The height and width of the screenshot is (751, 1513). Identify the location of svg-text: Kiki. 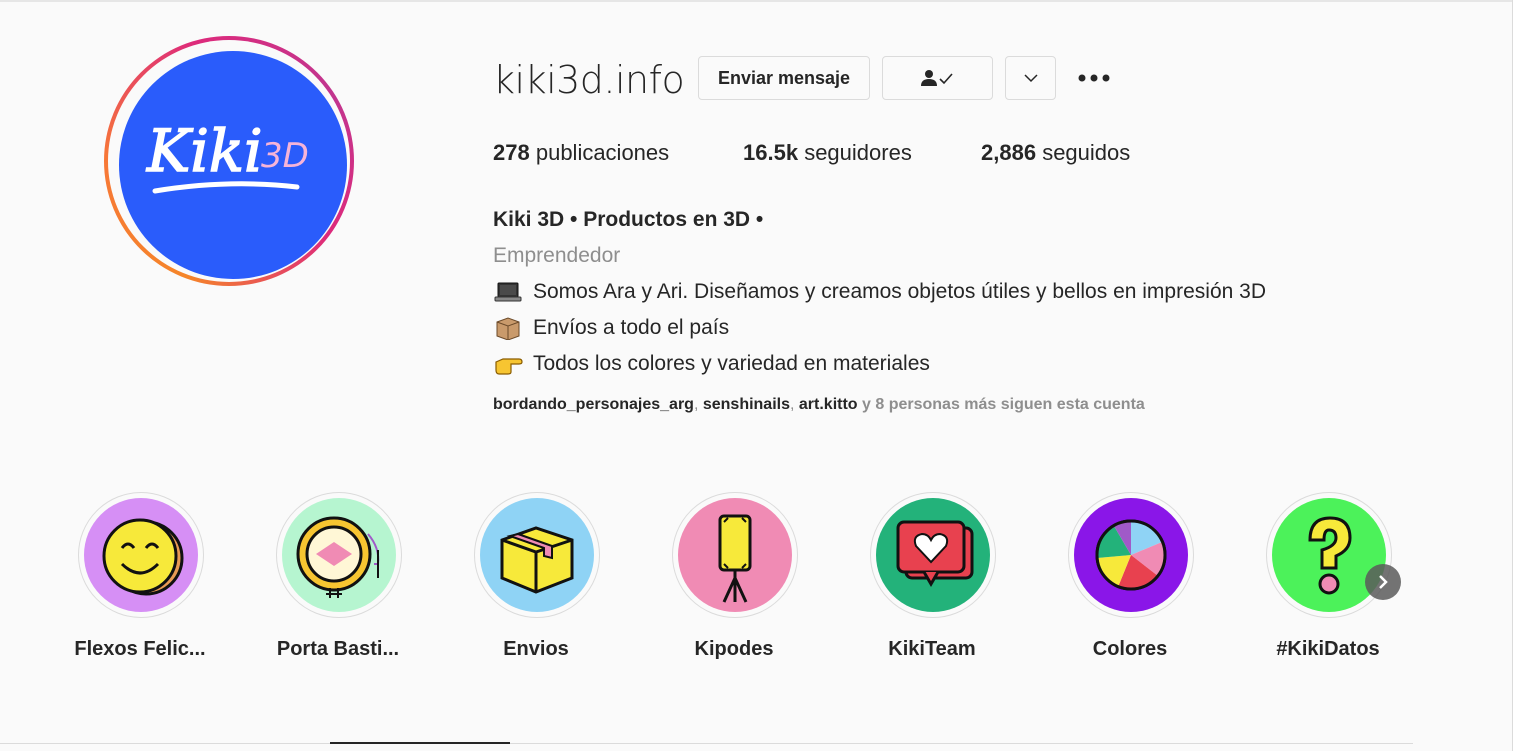
(204, 151).